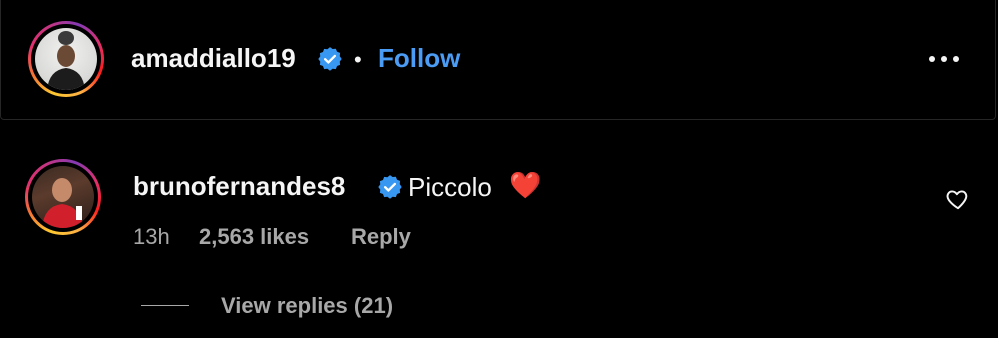 This screenshot has width=998, height=338. Describe the element at coordinates (958, 199) in the screenshot. I see `heart-outline-icon` at that location.